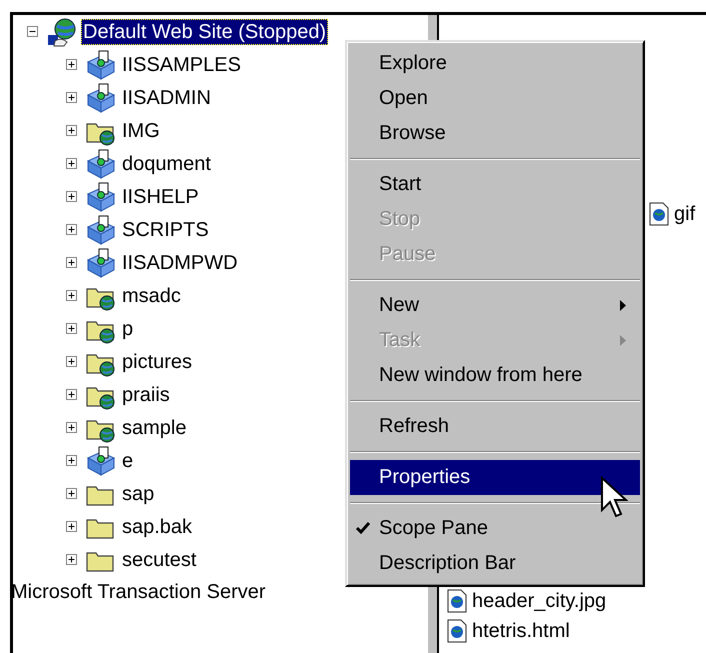  I want to click on tree-item: SCRIPTS, so click(165, 229).